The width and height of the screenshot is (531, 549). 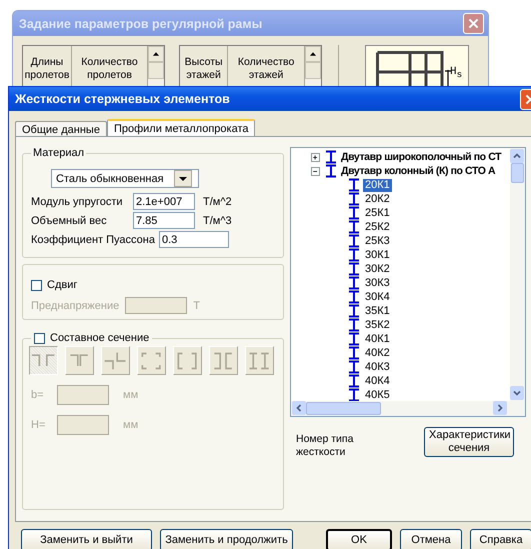 What do you see at coordinates (377, 367) in the screenshot?
I see `tree-item: 40К3` at bounding box center [377, 367].